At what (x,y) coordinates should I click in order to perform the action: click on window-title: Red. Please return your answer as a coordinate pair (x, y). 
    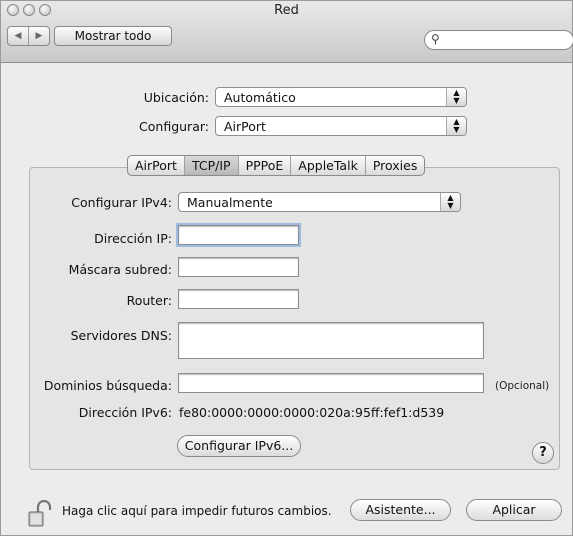
    Looking at the image, I should click on (286, 10).